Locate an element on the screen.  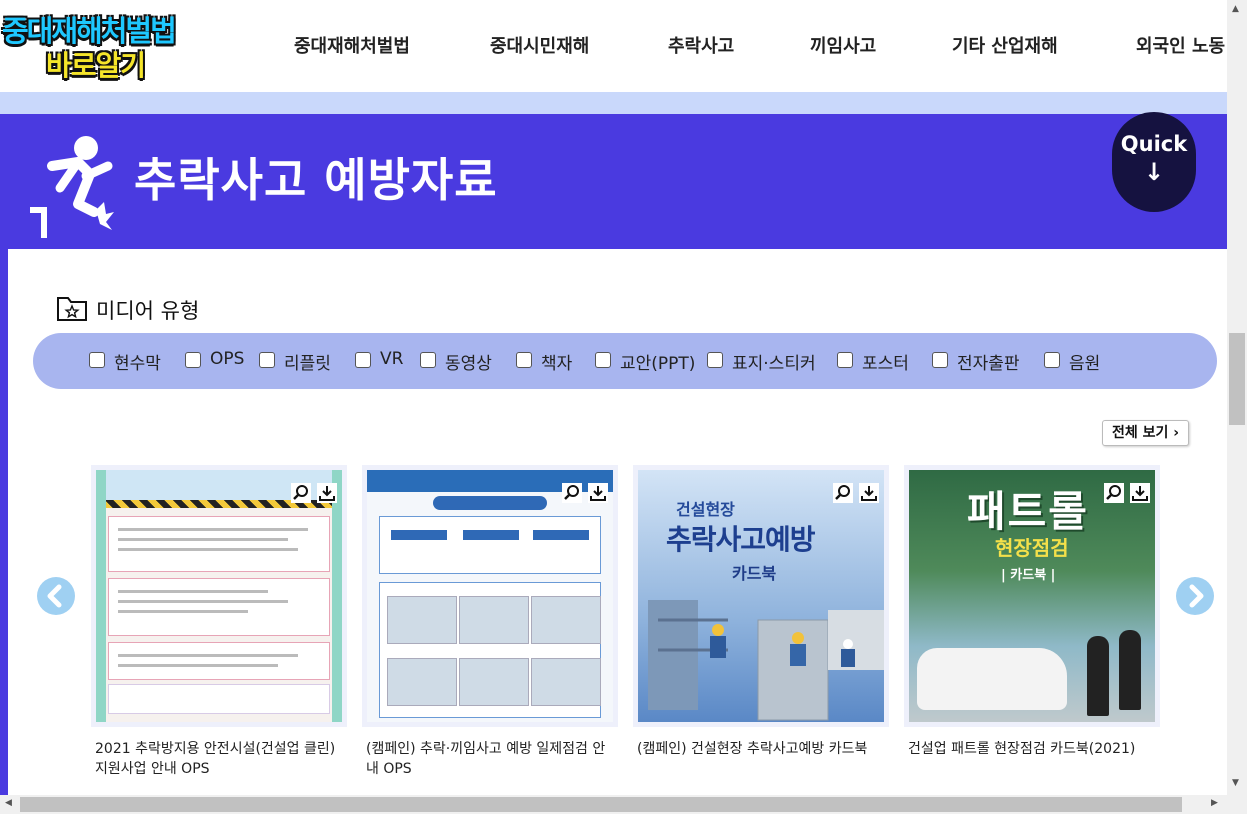
card-title: (캠페인) 추락·끼임사고 예방 일제점검 안내 OPS is located at coordinates (492, 759).